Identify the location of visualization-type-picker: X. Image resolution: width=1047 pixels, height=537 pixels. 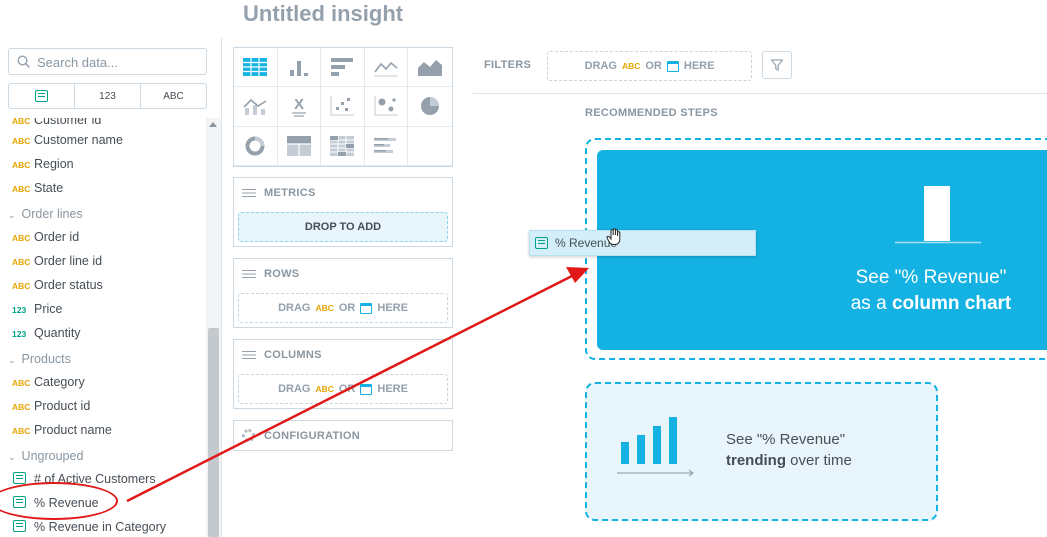
(343, 107).